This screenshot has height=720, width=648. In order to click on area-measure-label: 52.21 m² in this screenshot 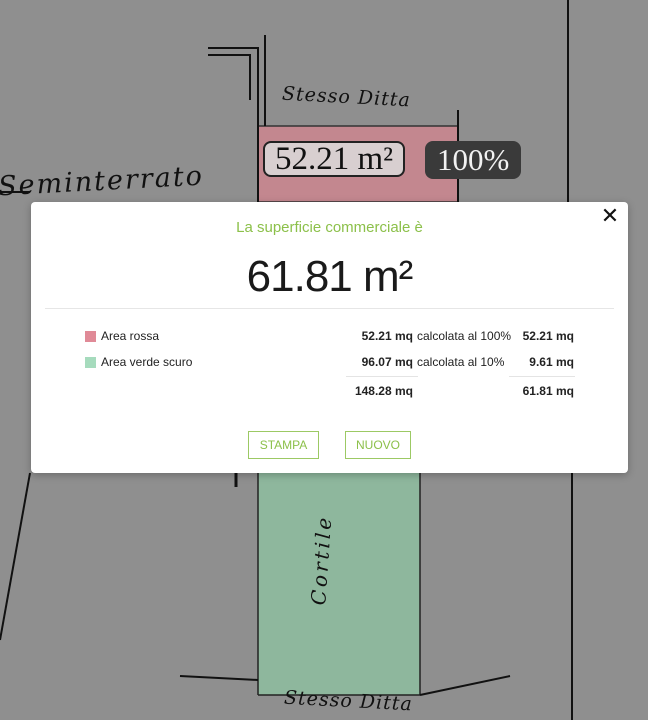, I will do `click(334, 159)`.